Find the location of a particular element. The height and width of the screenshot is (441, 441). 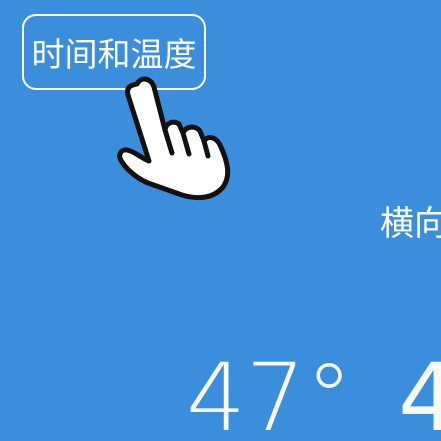

hand-pointer-icon is located at coordinates (174, 138).